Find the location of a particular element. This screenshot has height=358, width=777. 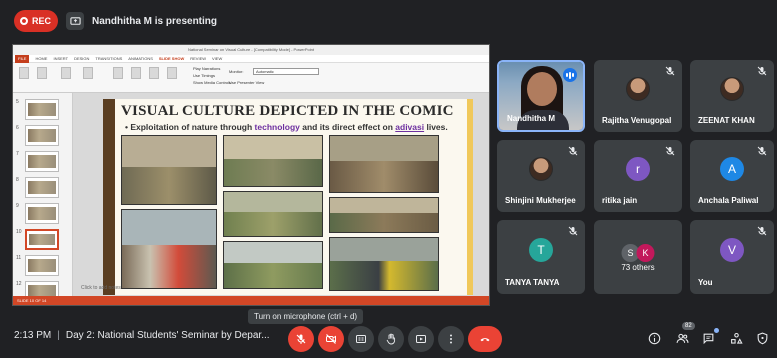

participant-tile: r ritika jain is located at coordinates (638, 176).